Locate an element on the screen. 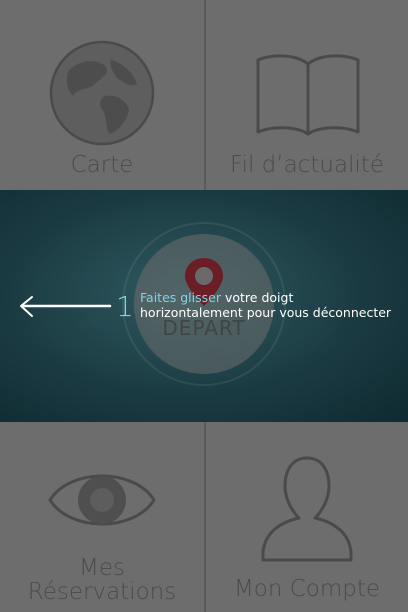 This screenshot has height=612, width=408. tile-reservations-label-line1: Mes is located at coordinates (102, 568).